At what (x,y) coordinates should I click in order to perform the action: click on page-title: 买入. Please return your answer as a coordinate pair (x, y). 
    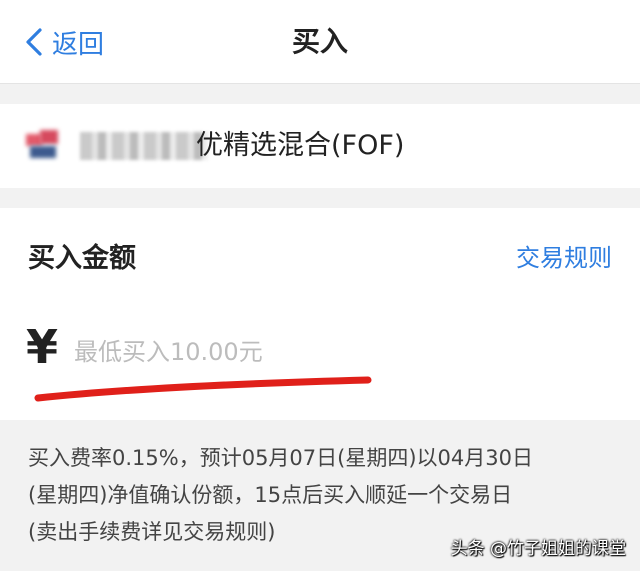
    Looking at the image, I should click on (319, 41).